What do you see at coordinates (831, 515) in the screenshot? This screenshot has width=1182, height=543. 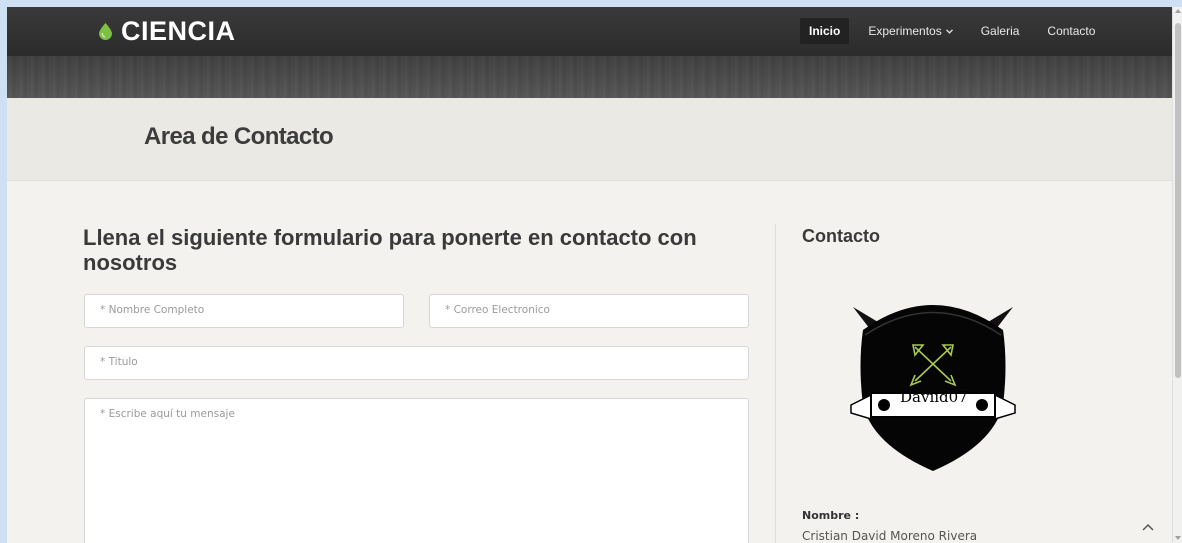 I see `name-label: Nombre :` at bounding box center [831, 515].